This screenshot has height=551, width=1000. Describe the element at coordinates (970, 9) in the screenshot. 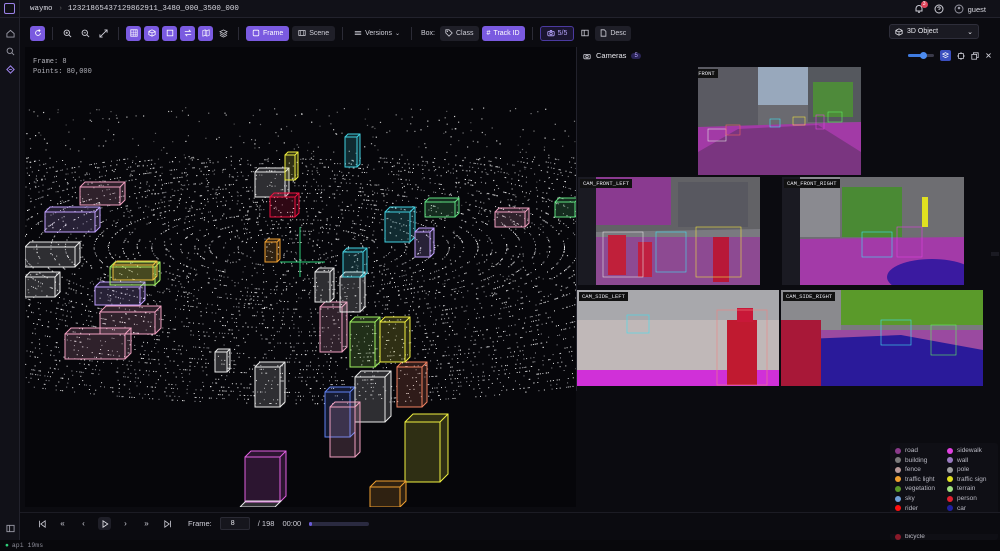

I see `user-menu: guest` at that location.